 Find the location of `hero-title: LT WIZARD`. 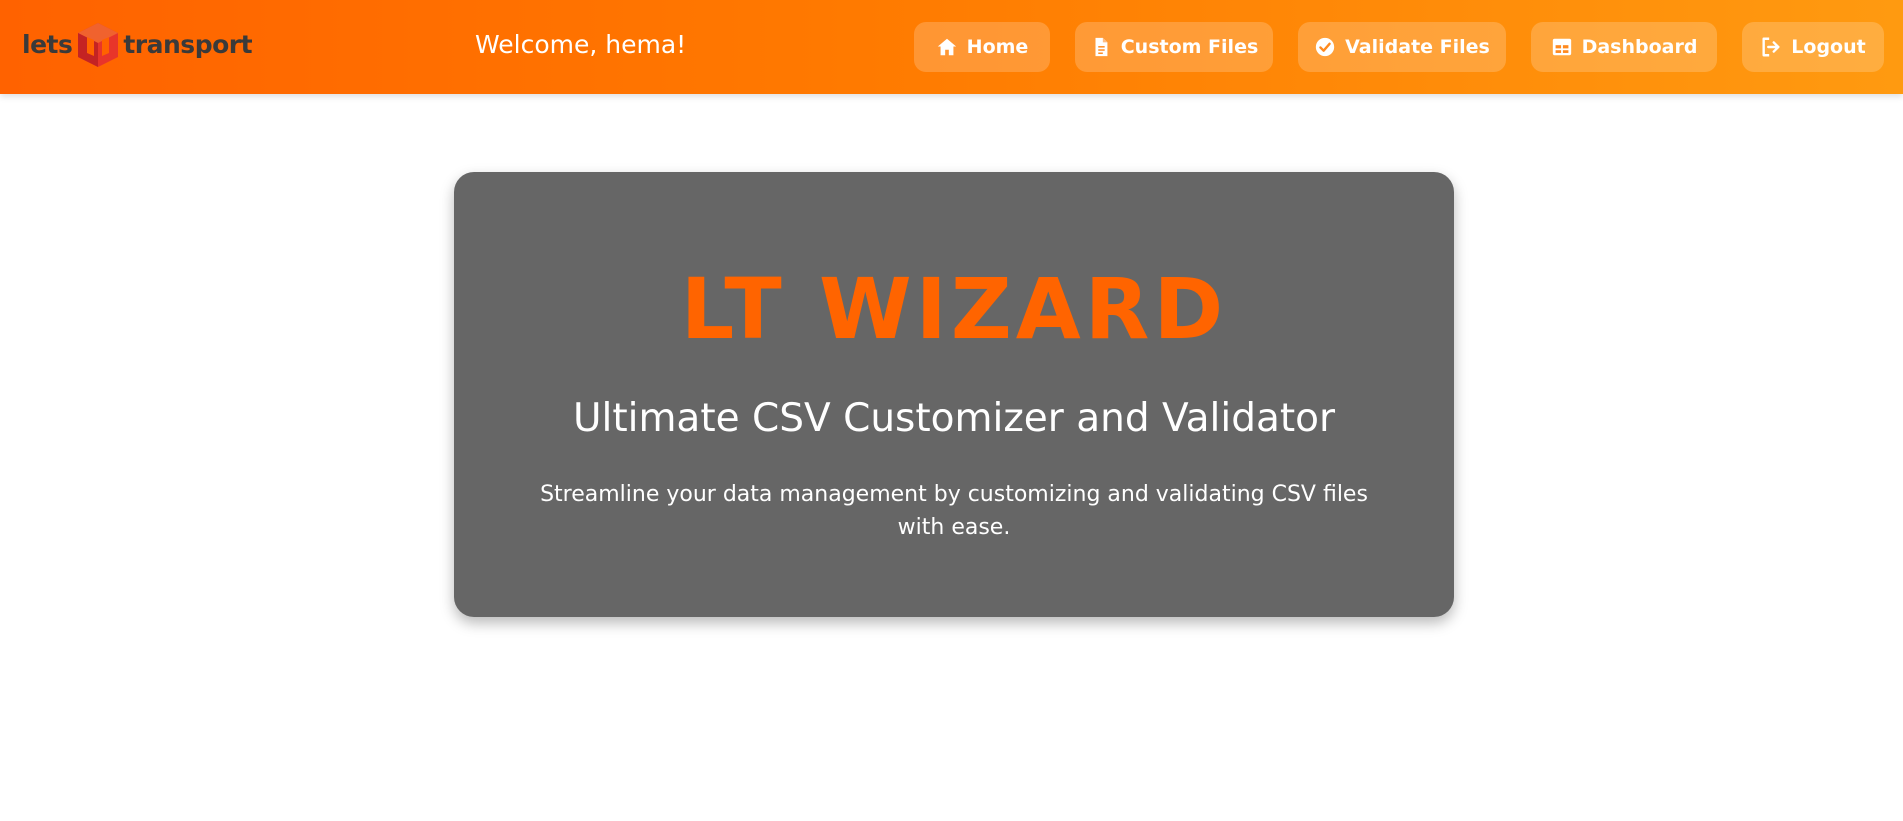

hero-title: LT WIZARD is located at coordinates (954, 309).